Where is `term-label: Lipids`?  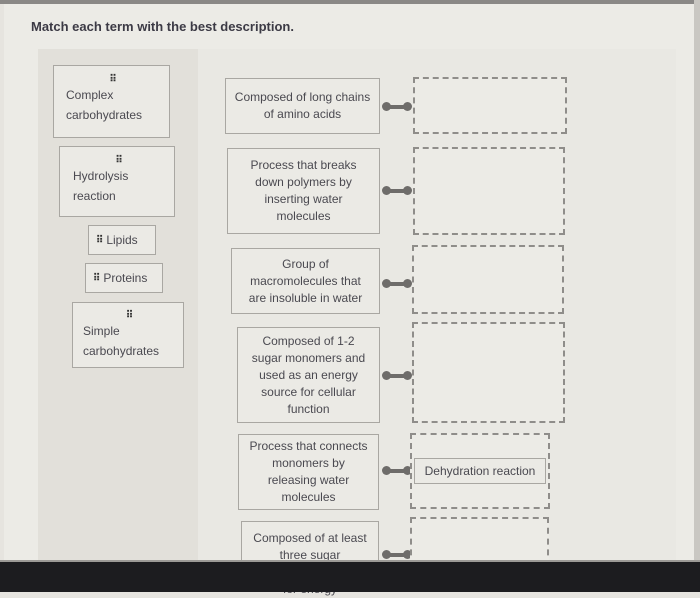
term-label: Lipids is located at coordinates (122, 240).